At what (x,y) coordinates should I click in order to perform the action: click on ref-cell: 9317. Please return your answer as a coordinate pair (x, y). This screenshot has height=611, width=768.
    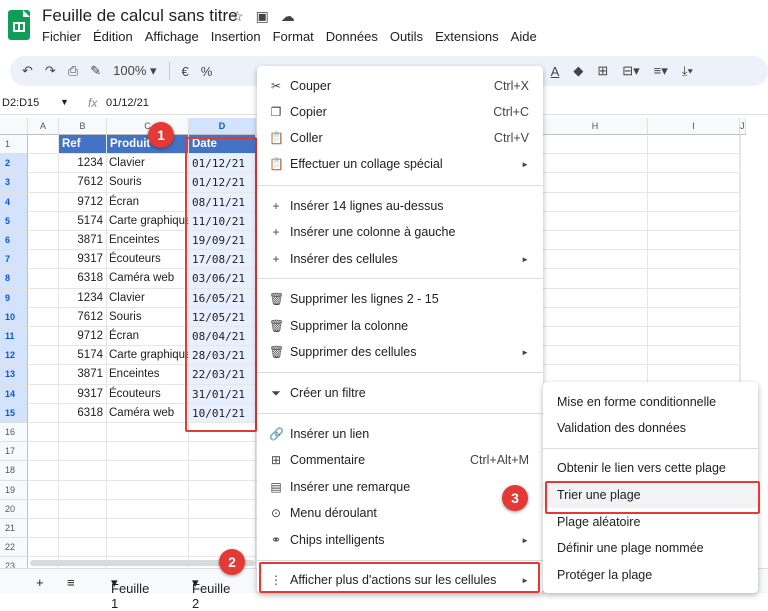
    Looking at the image, I should click on (83, 394).